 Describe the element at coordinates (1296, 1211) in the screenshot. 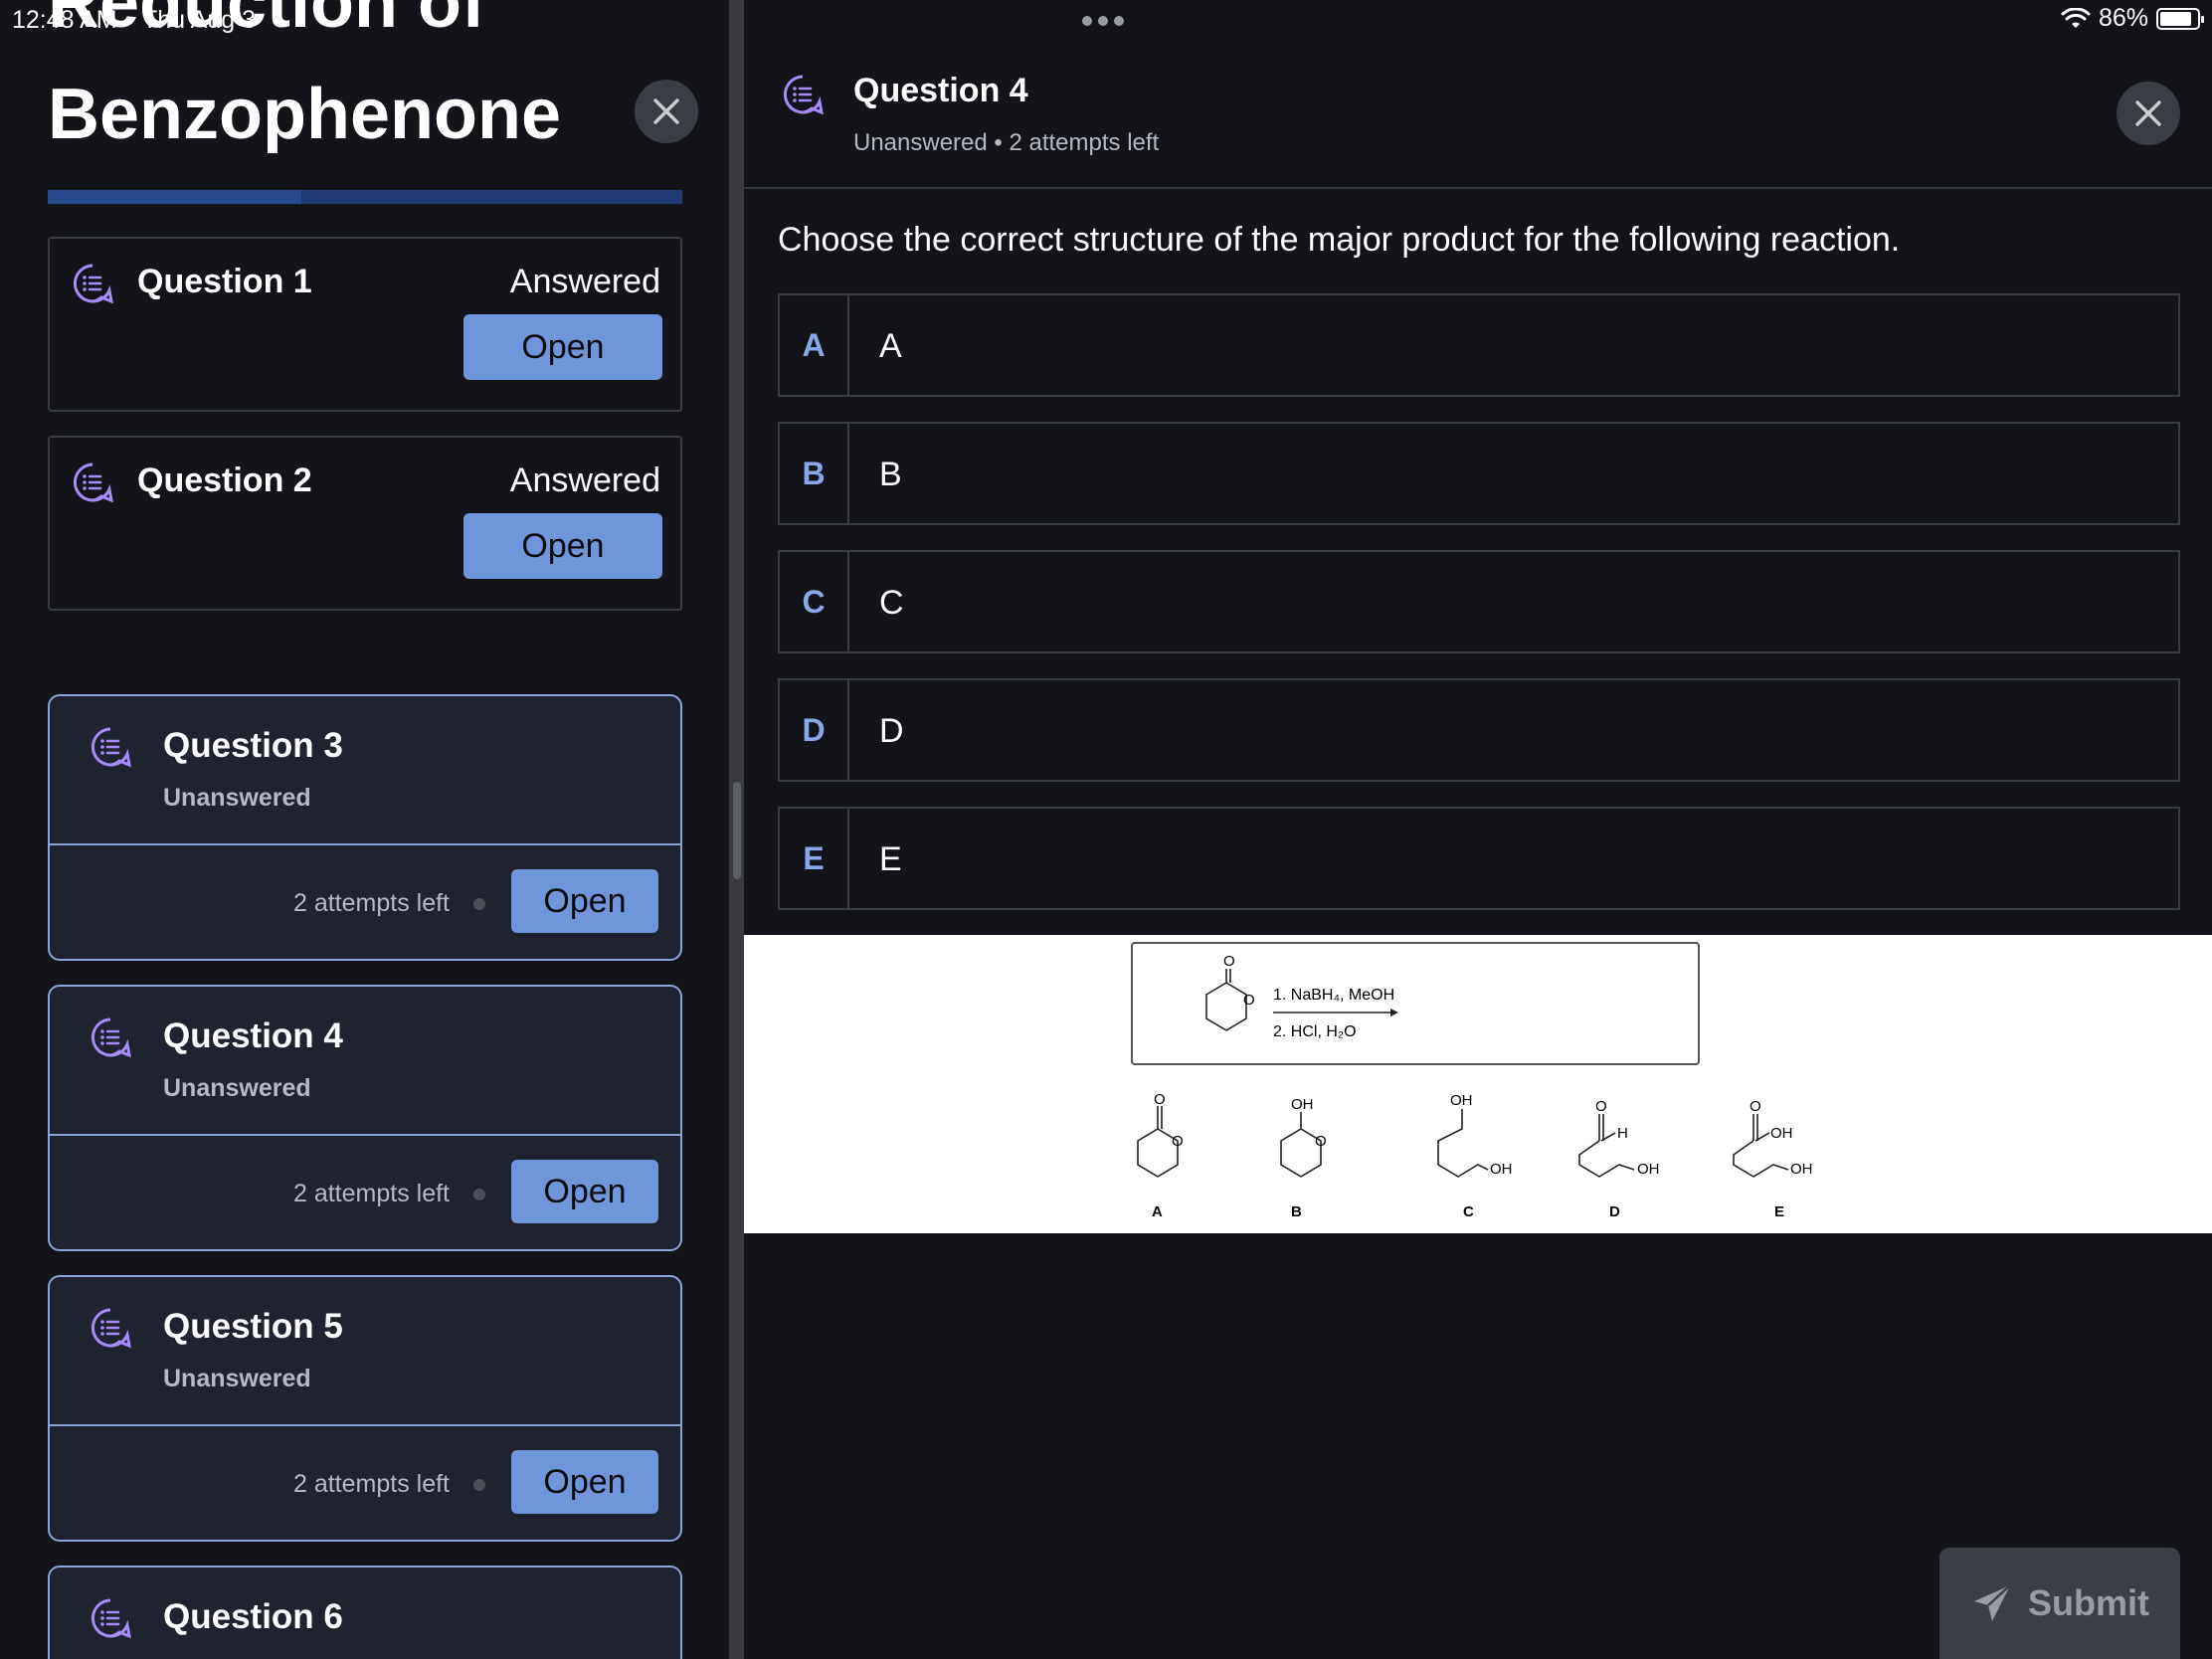

I see `choice-label-b: B` at that location.